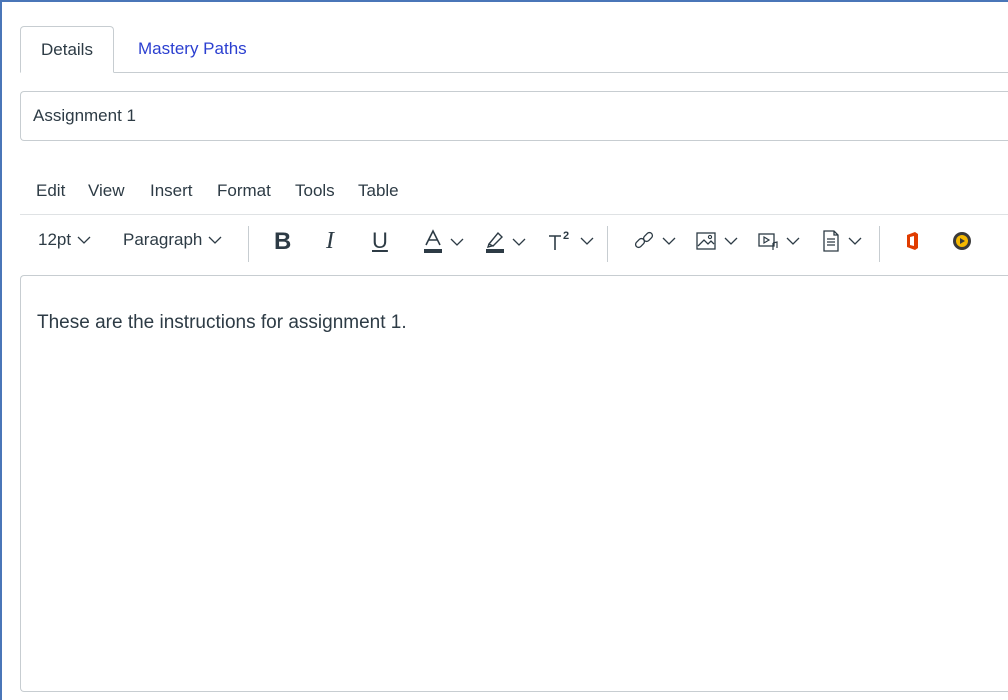  I want to click on block-format-select: Paragraph, so click(172, 240).